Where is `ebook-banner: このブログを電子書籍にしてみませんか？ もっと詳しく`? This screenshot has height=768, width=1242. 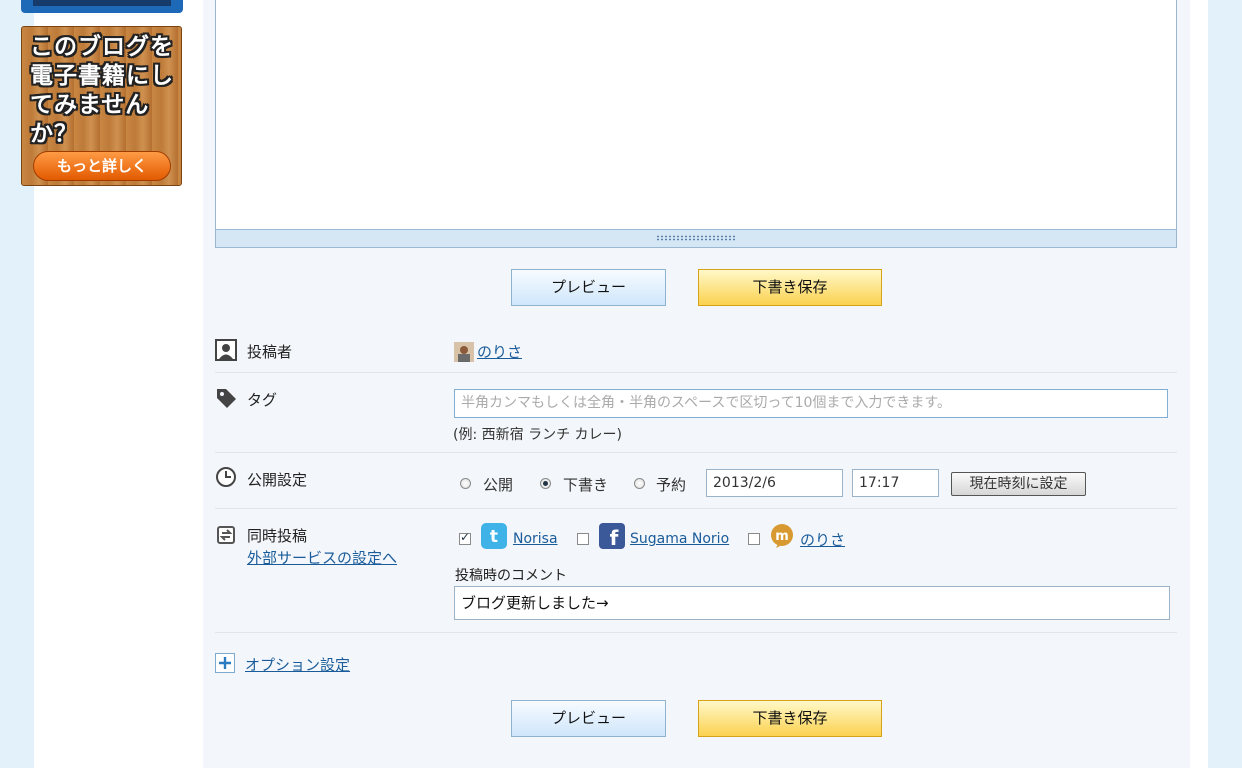 ebook-banner: このブログを電子書籍にしてみませんか？ もっと詳しく is located at coordinates (101, 106).